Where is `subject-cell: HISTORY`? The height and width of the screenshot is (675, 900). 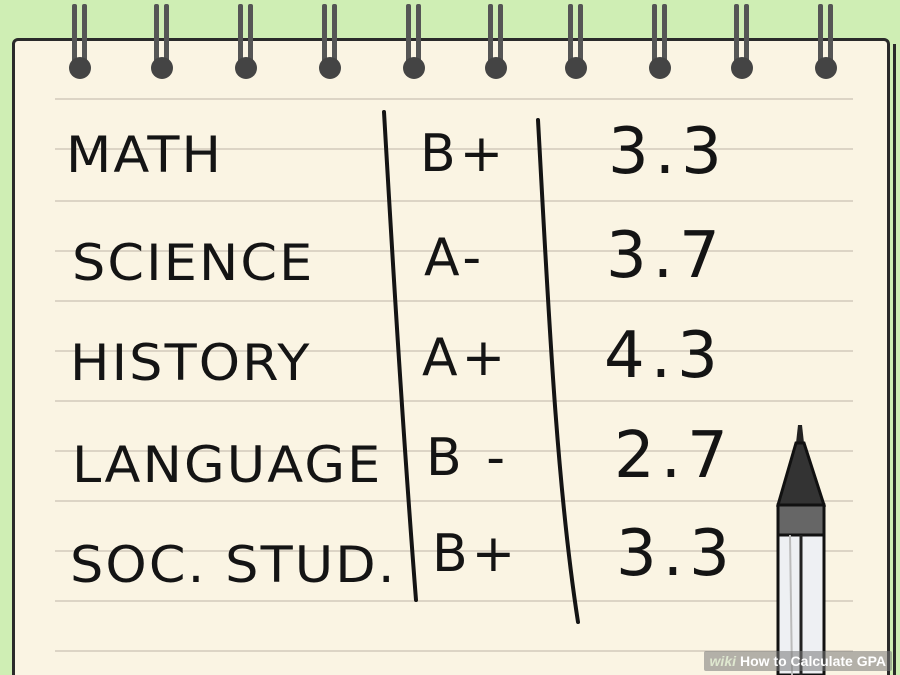
subject-cell: HISTORY is located at coordinates (191, 363).